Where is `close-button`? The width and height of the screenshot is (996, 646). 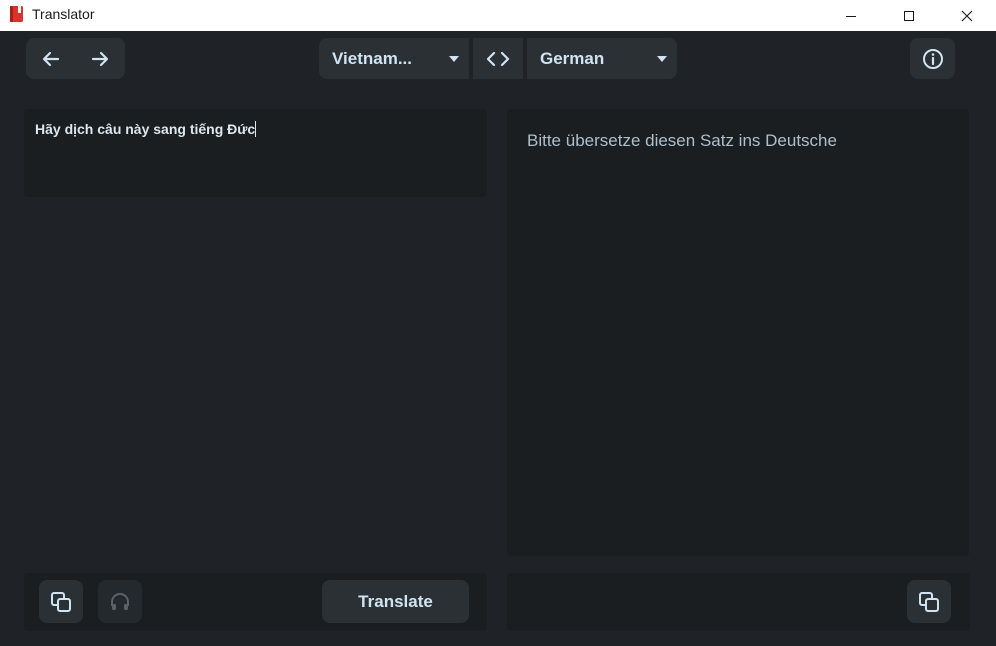
close-button is located at coordinates (967, 15).